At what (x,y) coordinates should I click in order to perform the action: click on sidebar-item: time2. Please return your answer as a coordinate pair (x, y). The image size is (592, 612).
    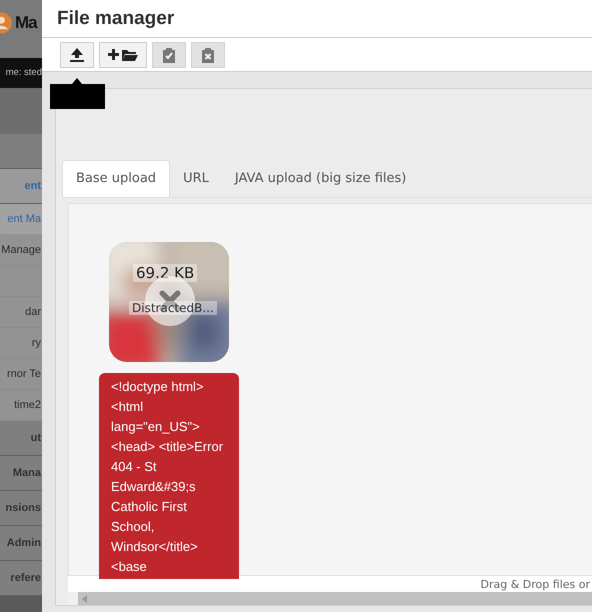
    Looking at the image, I should click on (21, 405).